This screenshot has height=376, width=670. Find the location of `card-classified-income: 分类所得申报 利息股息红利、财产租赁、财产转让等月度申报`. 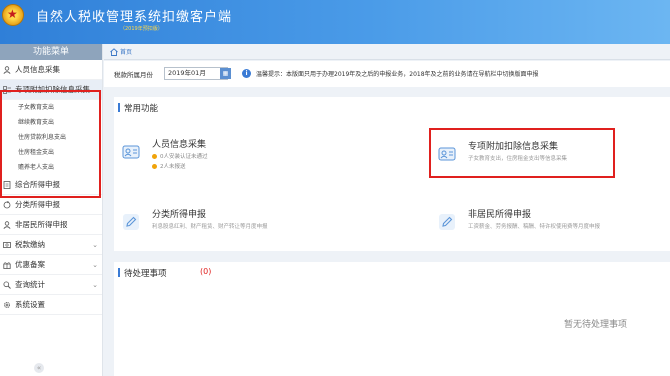

card-classified-income: 分类所得申报 利息股息红利、财产租赁、财产转让等月度申报 is located at coordinates (237, 227).